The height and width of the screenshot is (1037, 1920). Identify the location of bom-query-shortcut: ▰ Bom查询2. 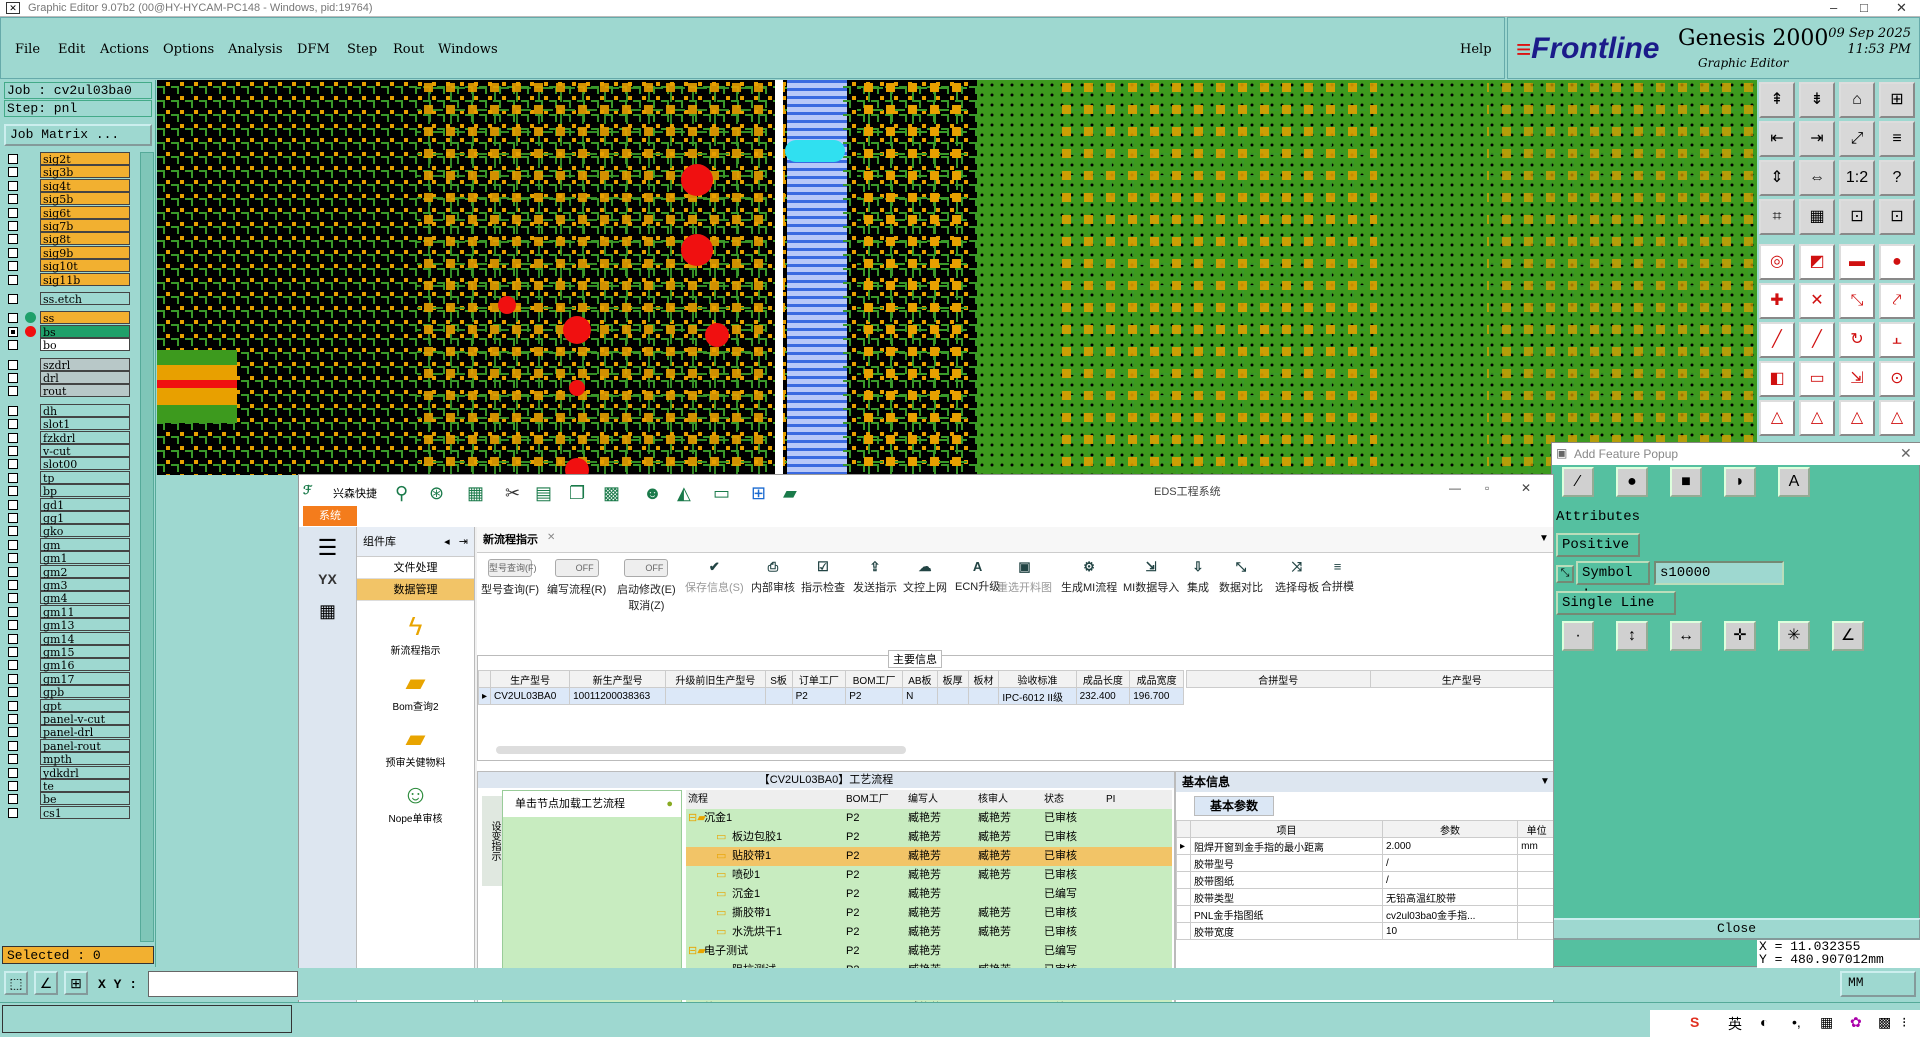
(415, 690).